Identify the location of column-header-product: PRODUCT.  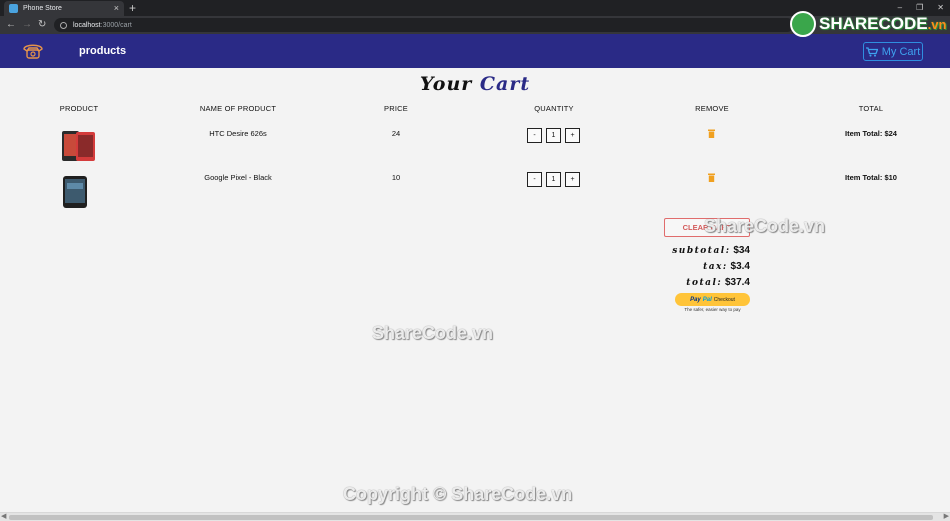
(79, 108).